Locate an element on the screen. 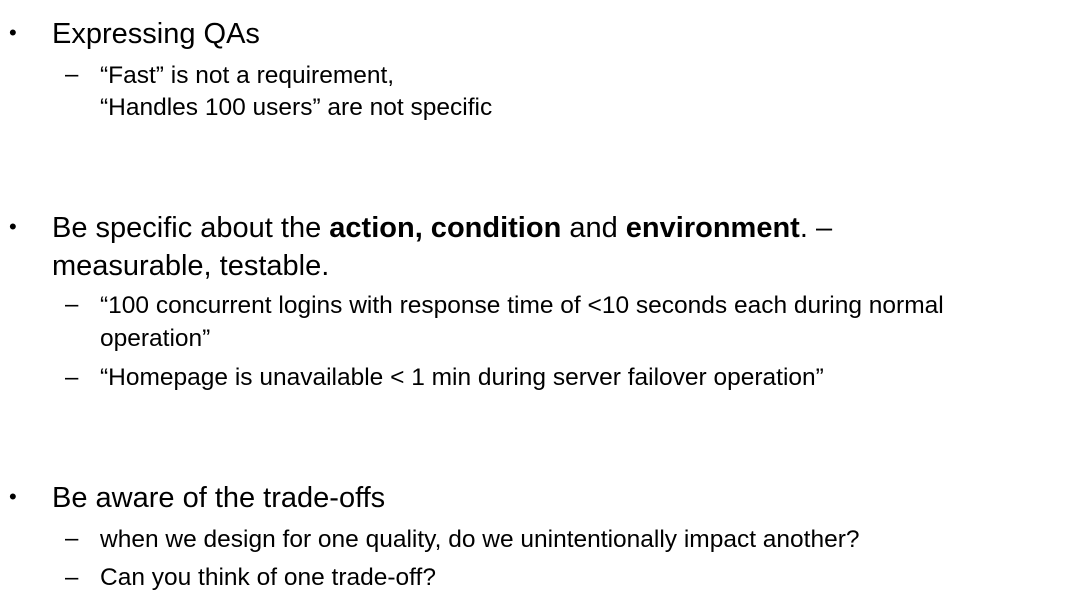 Image resolution: width=1070 pixels, height=603 pixels. heading-bold-text: environment is located at coordinates (712, 228).